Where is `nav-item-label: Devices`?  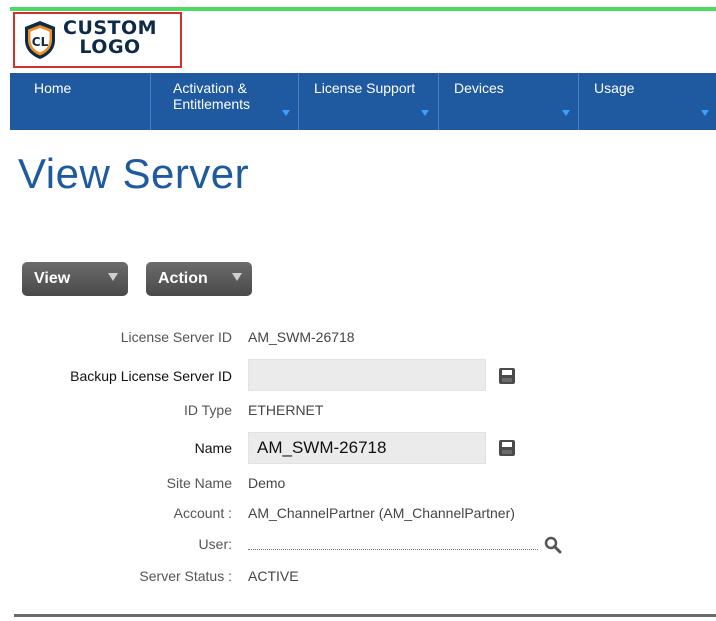
nav-item-label: Devices is located at coordinates (479, 88).